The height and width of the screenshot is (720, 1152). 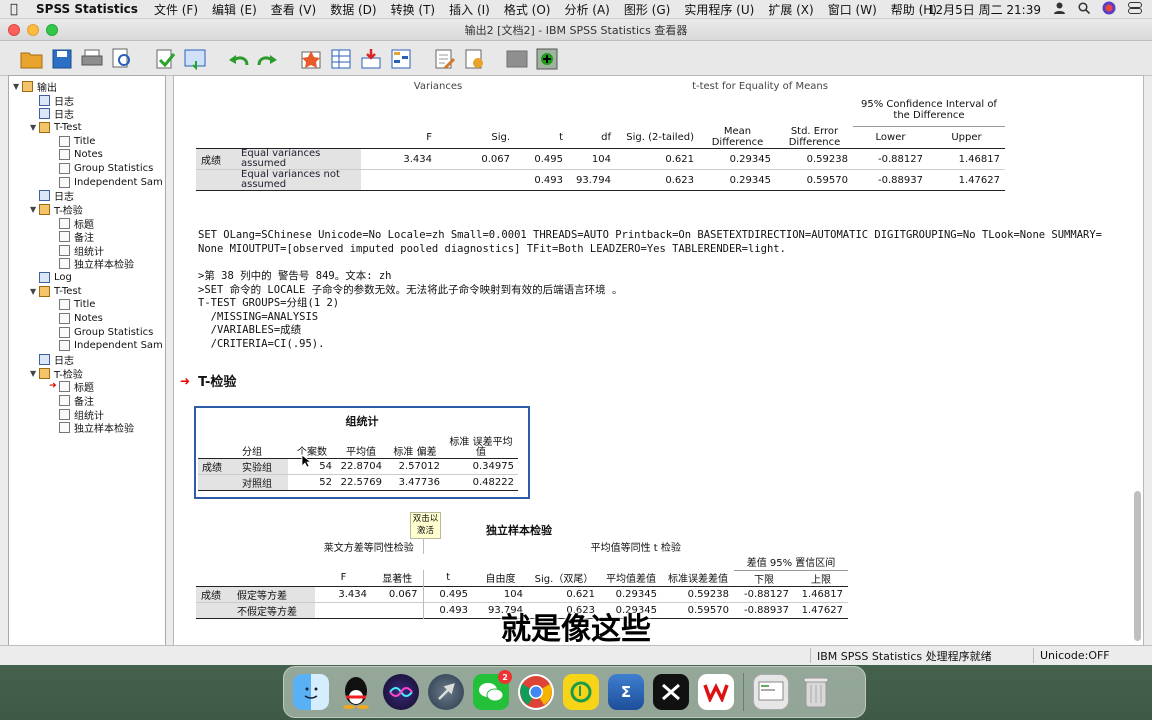 I want to click on search-icon, so click(x=1084, y=9).